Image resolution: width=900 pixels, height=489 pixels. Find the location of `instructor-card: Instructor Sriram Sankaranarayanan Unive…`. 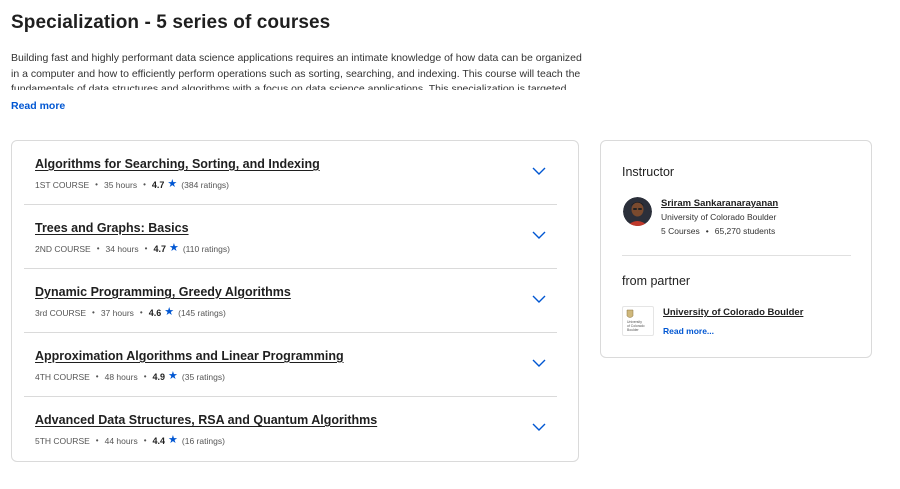

instructor-card: Instructor Sriram Sankaranarayanan Unive… is located at coordinates (736, 249).